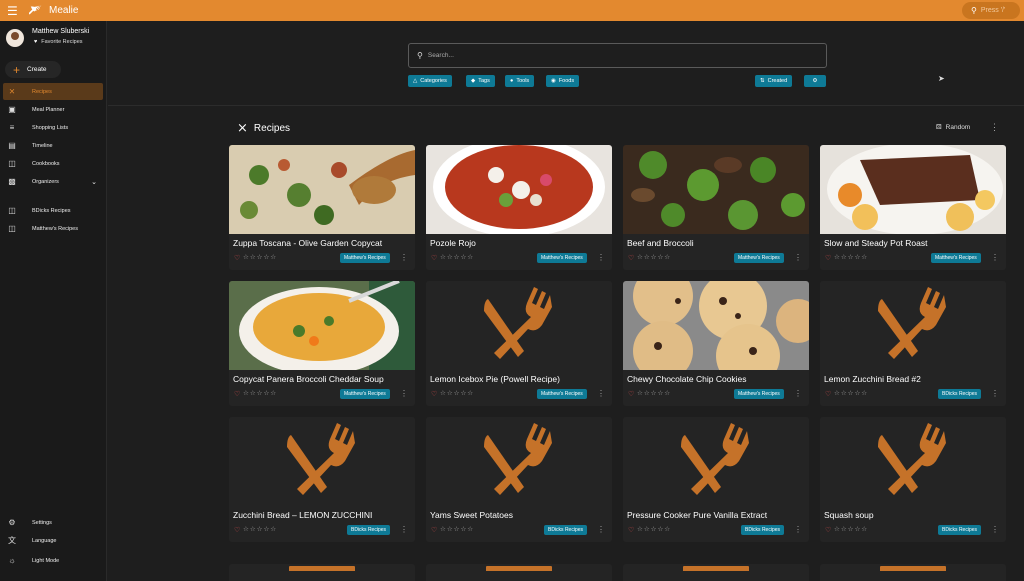 This screenshot has width=1024, height=581. I want to click on recipe-title: Pressure Cooker Pure Vanilla Extract, so click(697, 515).